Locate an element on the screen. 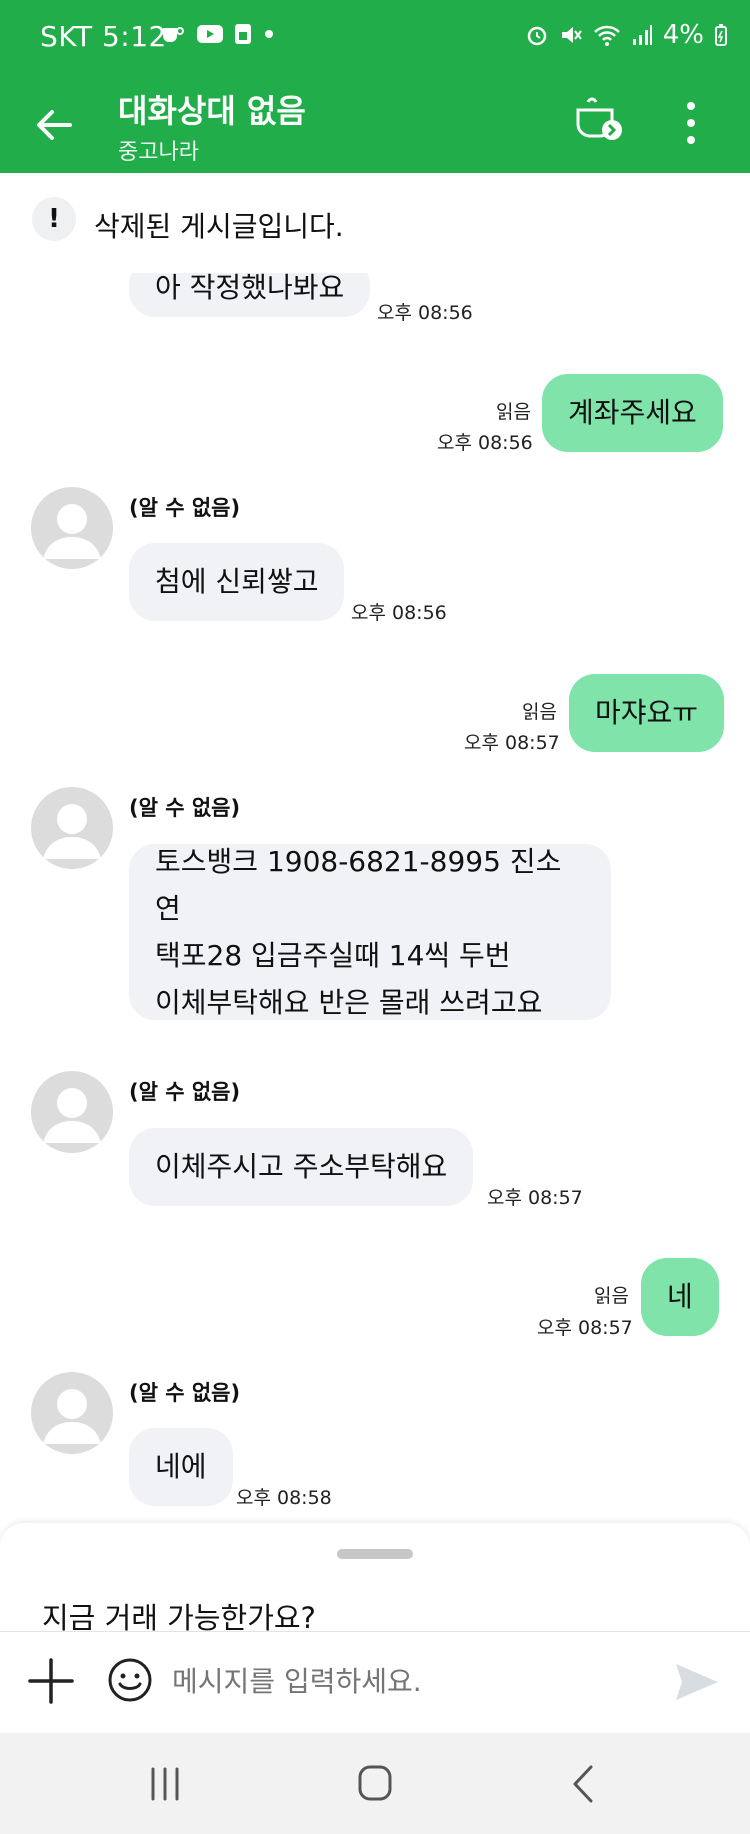 Image resolution: width=750 pixels, height=1834 pixels. emoji-icon is located at coordinates (130, 1680).